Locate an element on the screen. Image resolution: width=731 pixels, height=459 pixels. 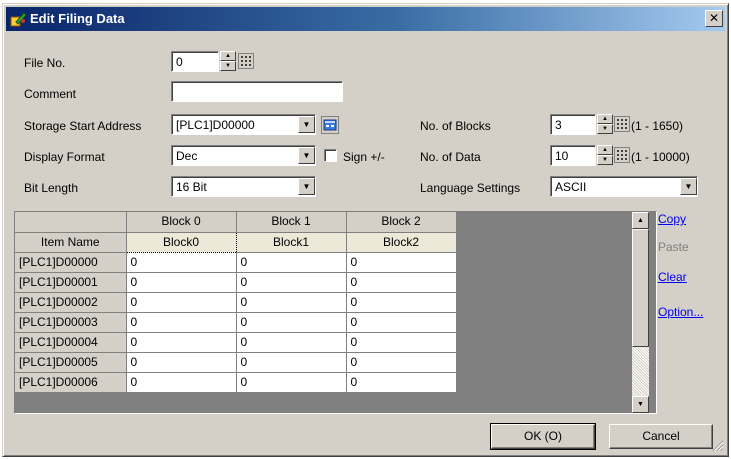
no-of-data-spinner: ▲ ▼ is located at coordinates (605, 155).